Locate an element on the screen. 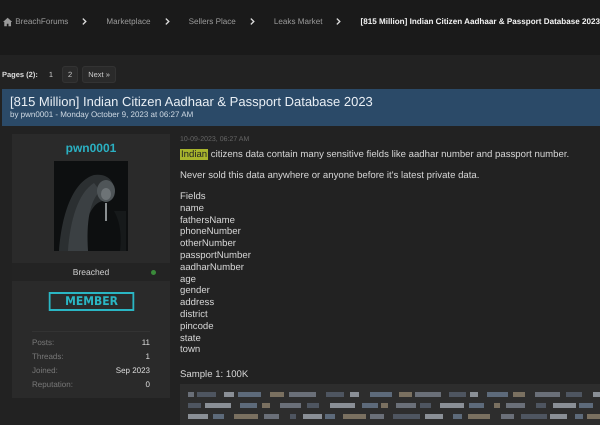 Image resolution: width=600 pixels, height=425 pixels. field-name: address is located at coordinates (198, 303).